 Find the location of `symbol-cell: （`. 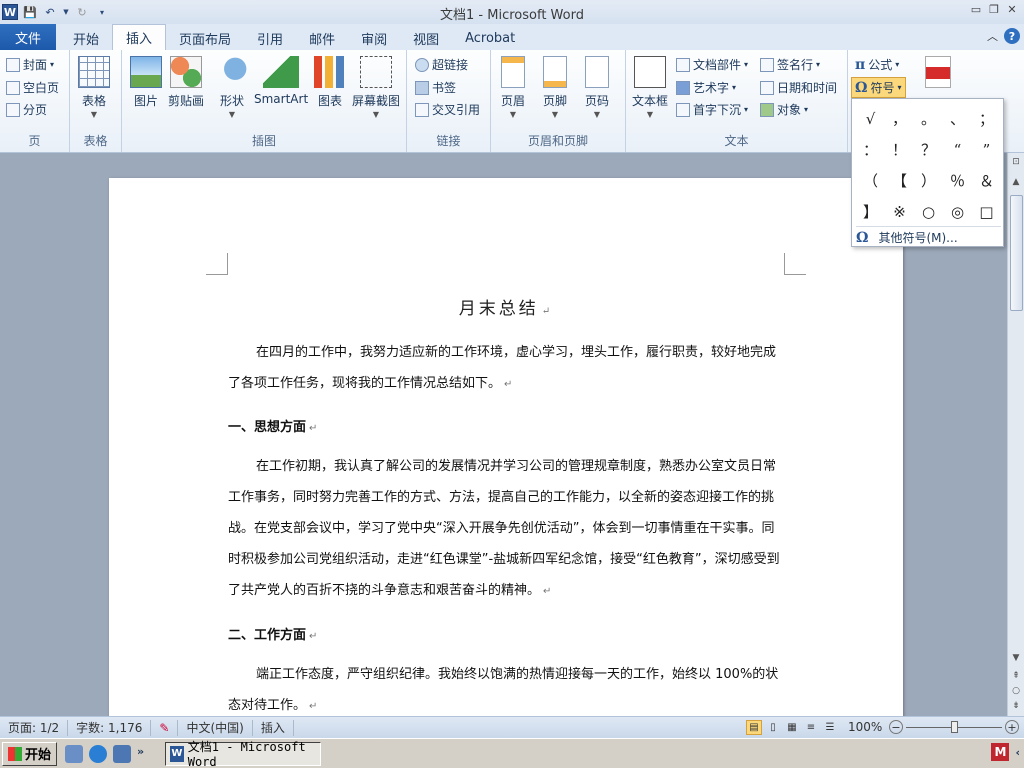

symbol-cell: （ is located at coordinates (870, 180).